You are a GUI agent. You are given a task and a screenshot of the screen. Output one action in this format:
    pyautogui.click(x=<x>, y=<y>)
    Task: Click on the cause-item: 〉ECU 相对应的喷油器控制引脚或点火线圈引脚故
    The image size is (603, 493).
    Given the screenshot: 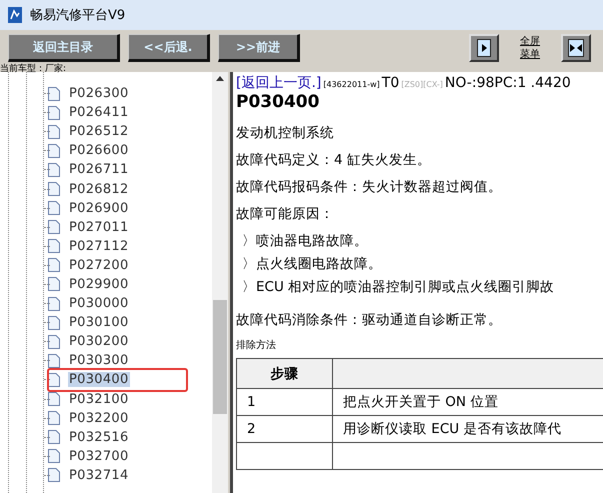 What is the action you would take?
    pyautogui.click(x=399, y=287)
    